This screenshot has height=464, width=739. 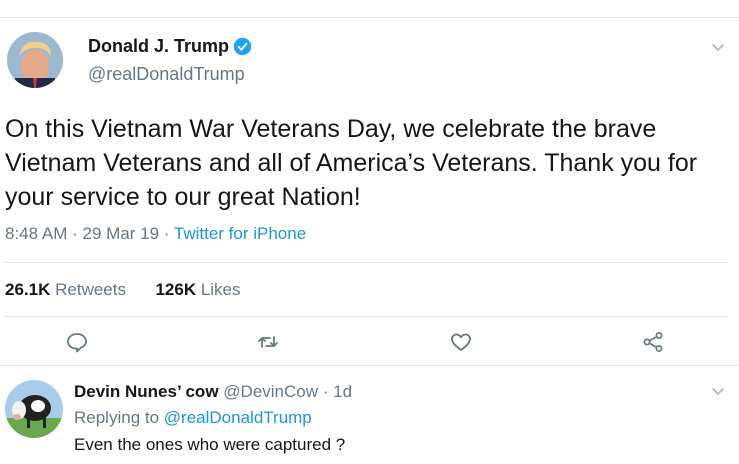 I want to click on avatar, so click(x=35, y=60).